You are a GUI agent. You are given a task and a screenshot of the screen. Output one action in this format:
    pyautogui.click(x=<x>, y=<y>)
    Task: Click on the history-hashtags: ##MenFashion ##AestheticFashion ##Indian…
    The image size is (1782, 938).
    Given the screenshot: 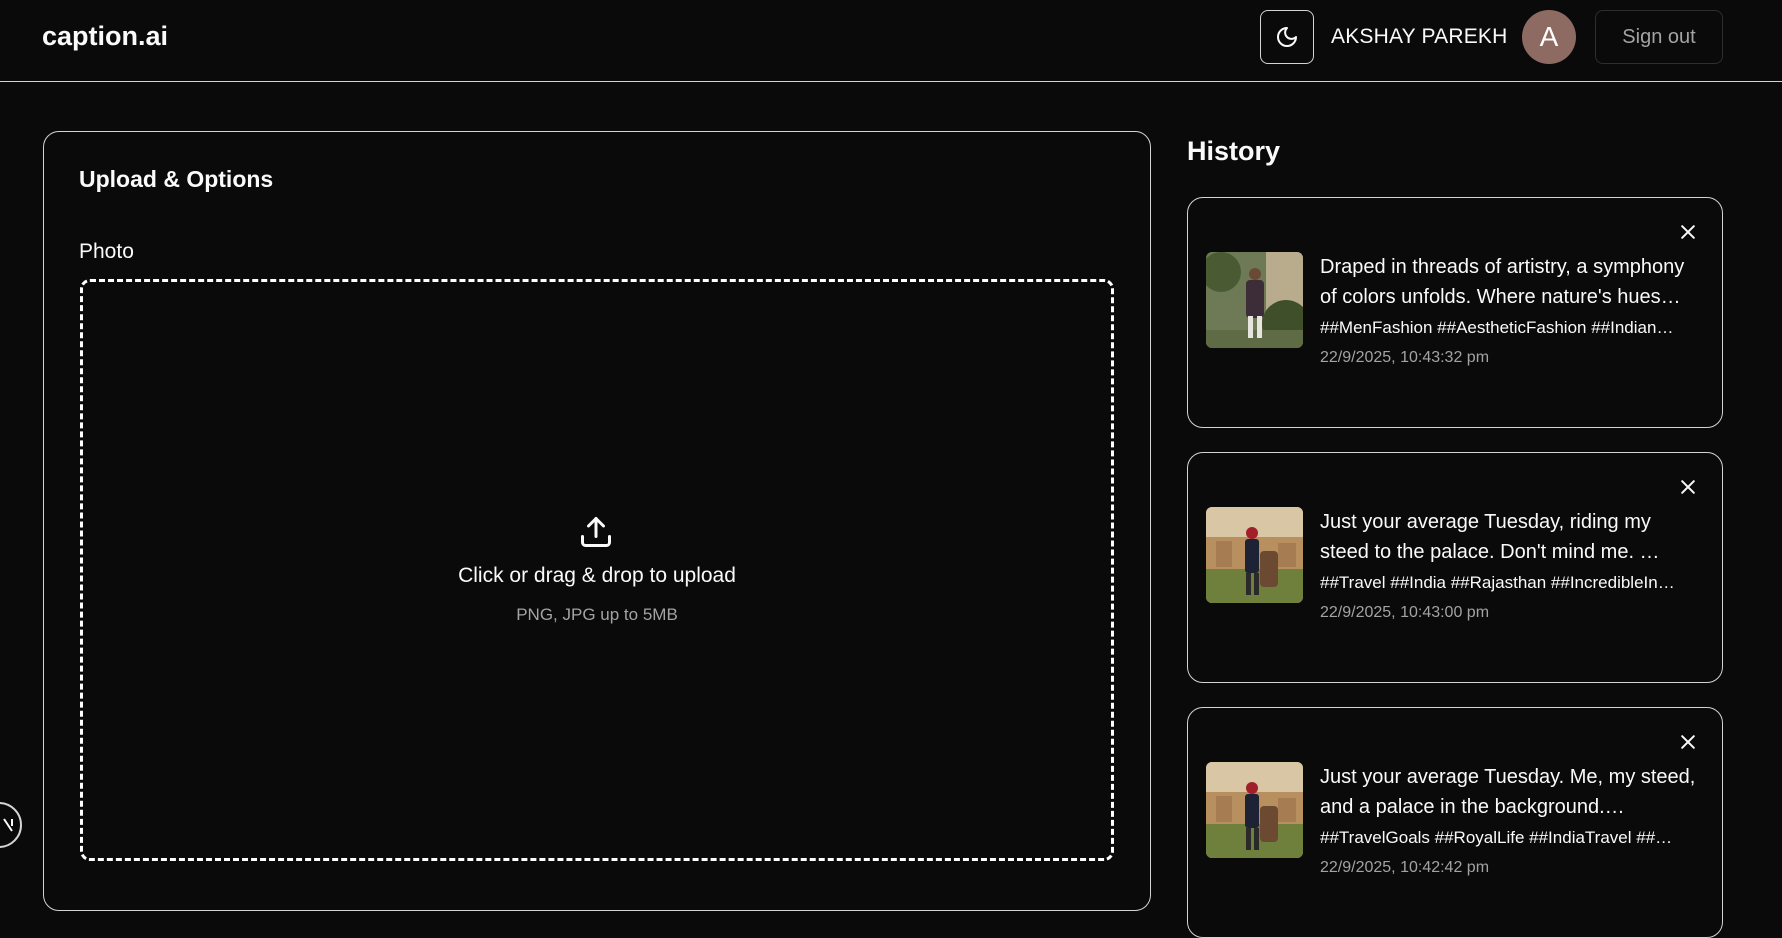 What is the action you would take?
    pyautogui.click(x=1497, y=327)
    